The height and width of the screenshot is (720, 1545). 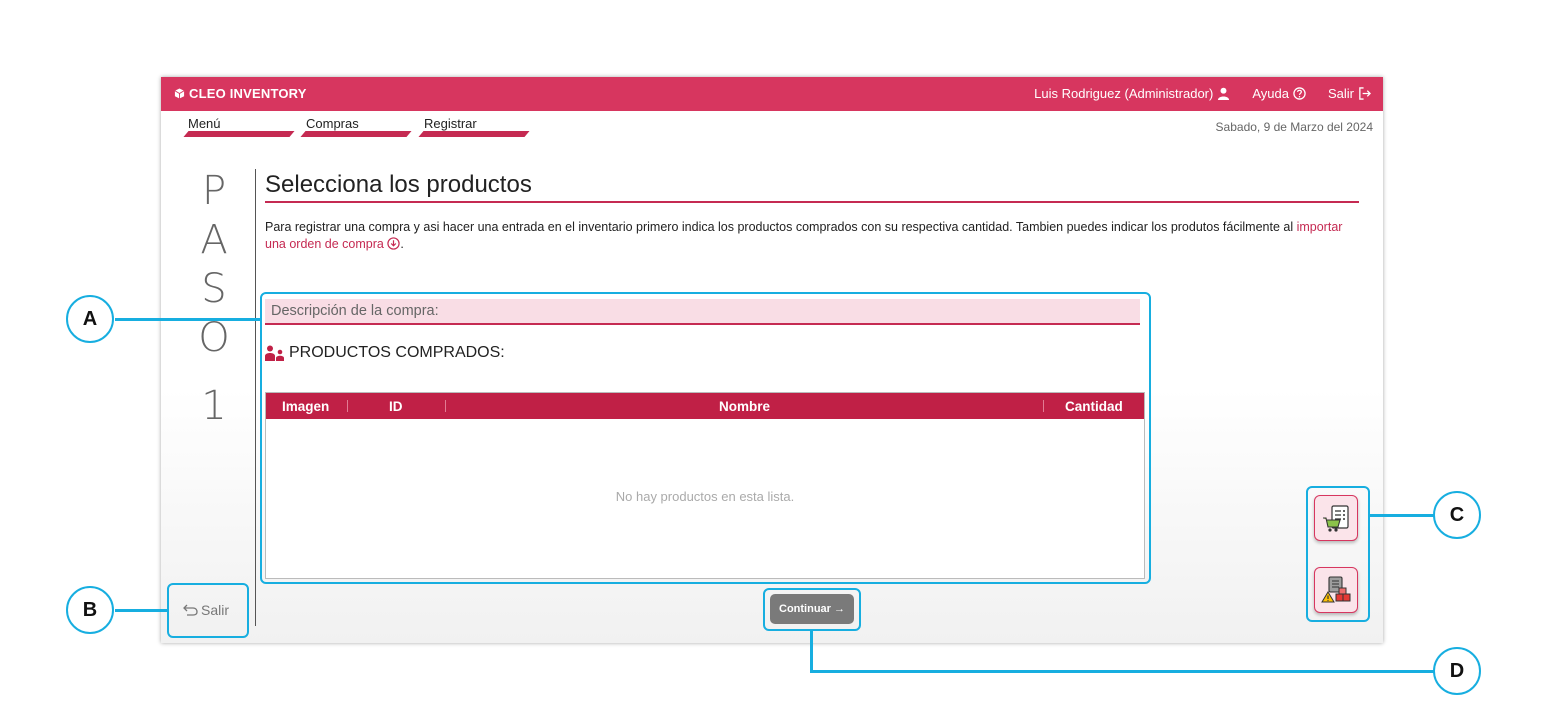 What do you see at coordinates (214, 338) in the screenshot?
I see `step-letter: O` at bounding box center [214, 338].